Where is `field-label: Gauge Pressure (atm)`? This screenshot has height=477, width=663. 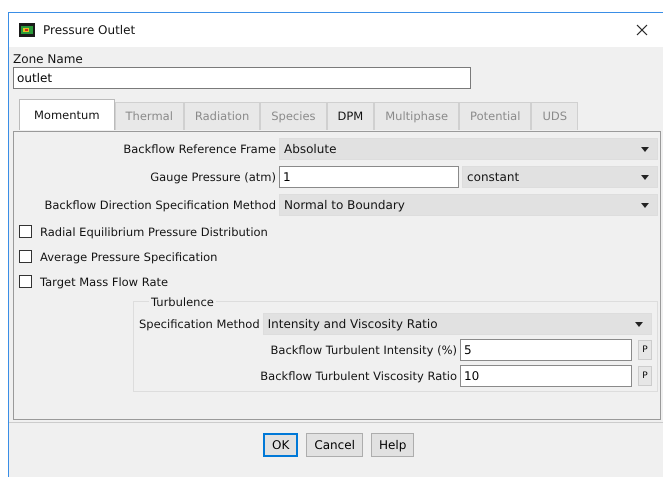
field-label: Gauge Pressure (atm) is located at coordinates (212, 177).